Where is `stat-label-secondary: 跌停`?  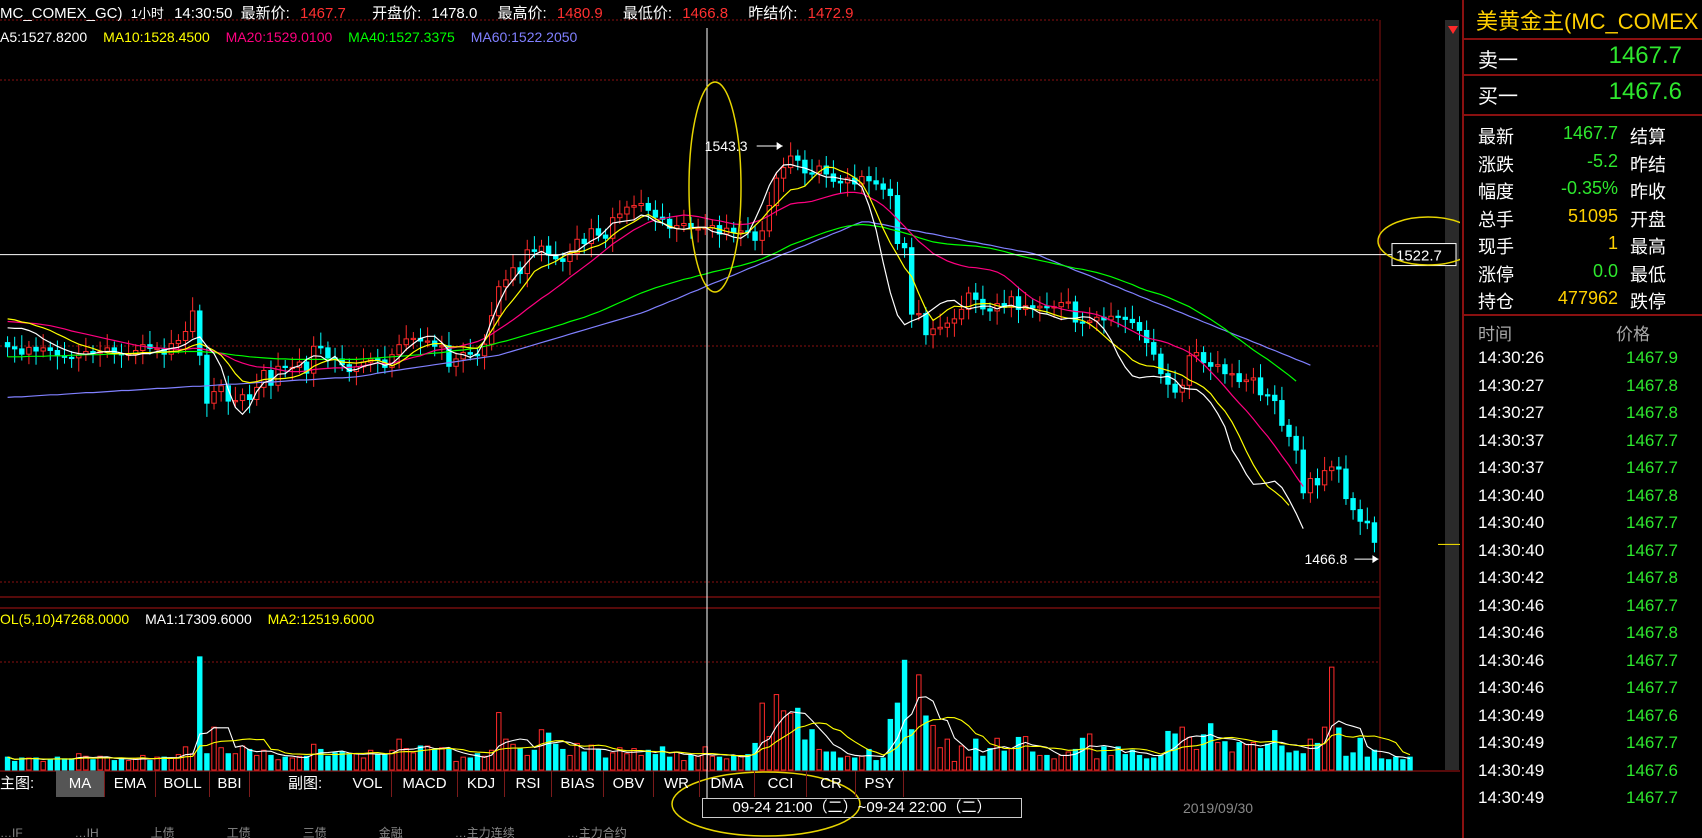
stat-label-secondary: 跌停 is located at coordinates (1648, 302).